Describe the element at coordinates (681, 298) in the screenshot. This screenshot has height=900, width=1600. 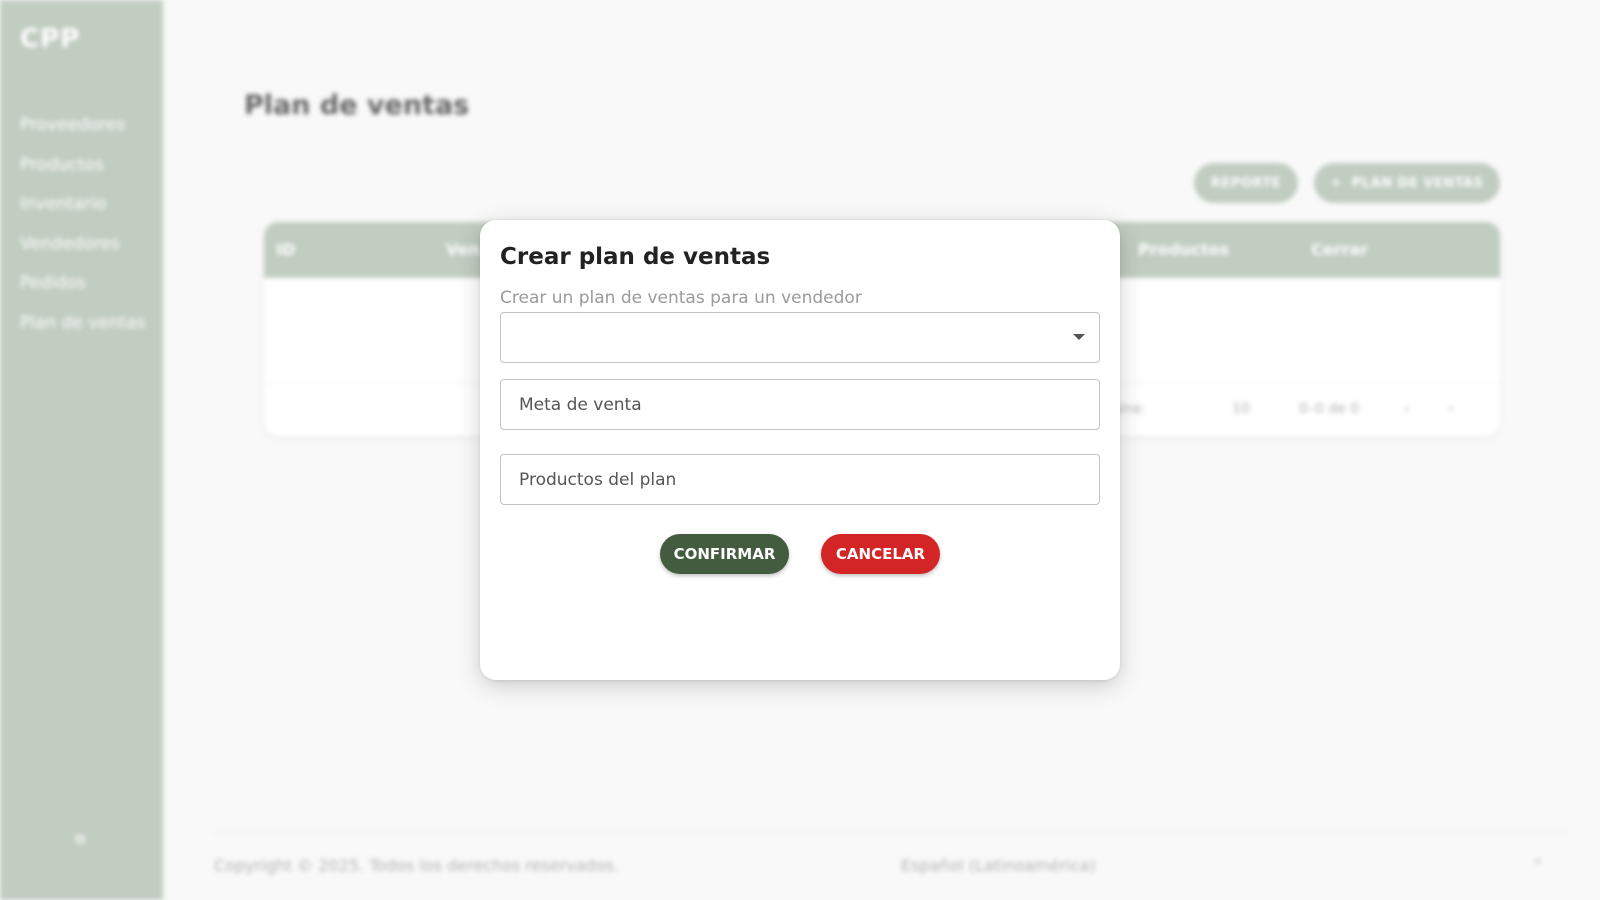
I see `dialog-subtitle: Crear un plan de ventas para un vendedor` at that location.